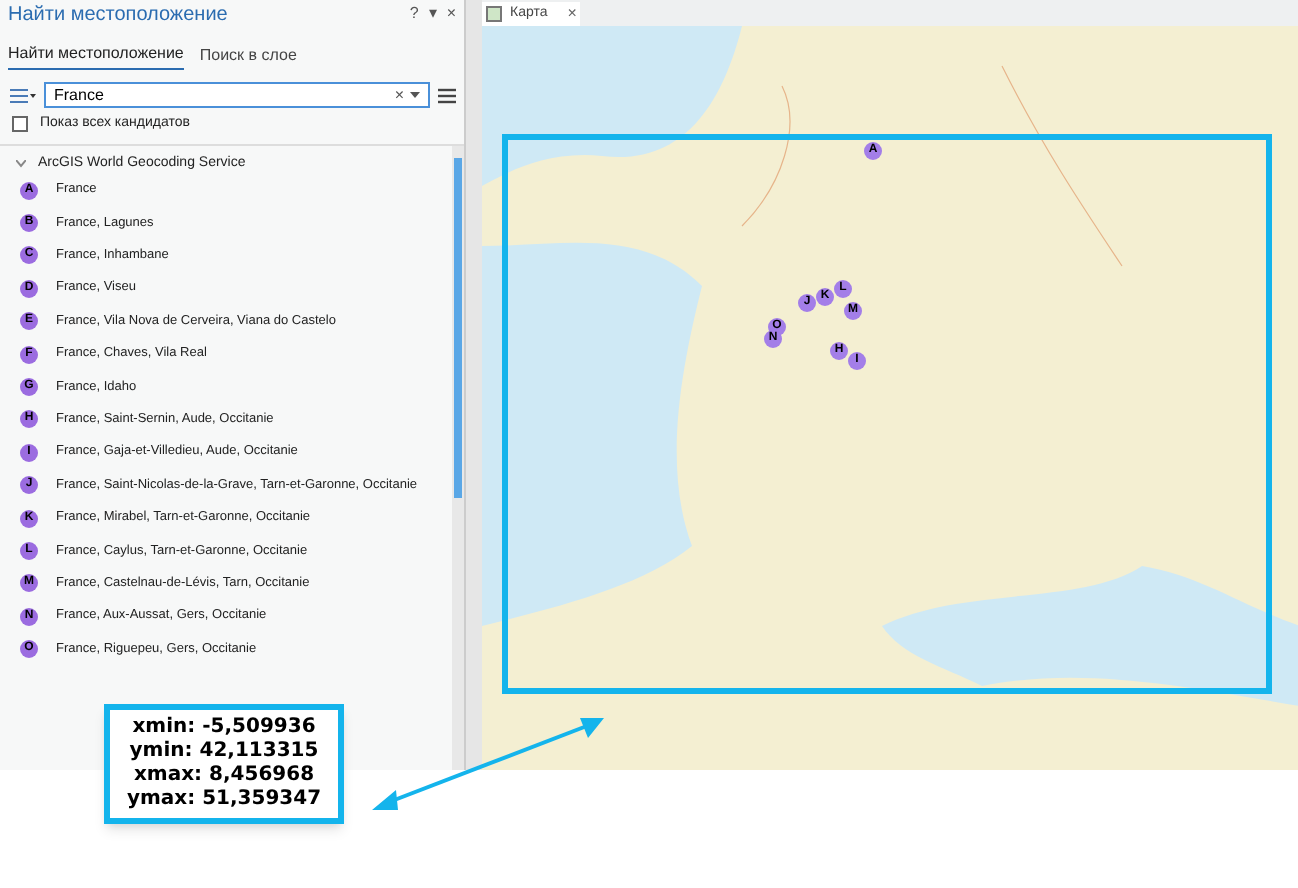  What do you see at coordinates (447, 95) in the screenshot?
I see `menu-icon` at bounding box center [447, 95].